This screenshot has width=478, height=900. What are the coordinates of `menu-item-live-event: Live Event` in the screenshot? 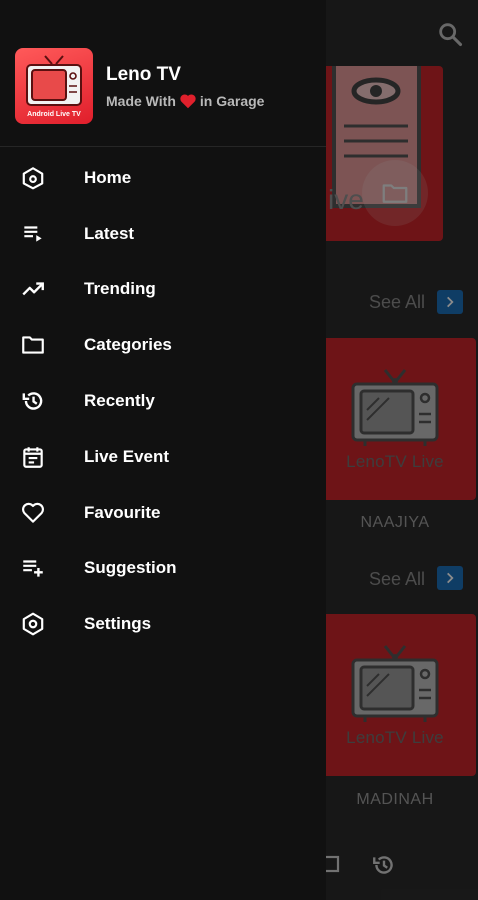 It's located at (163, 457).